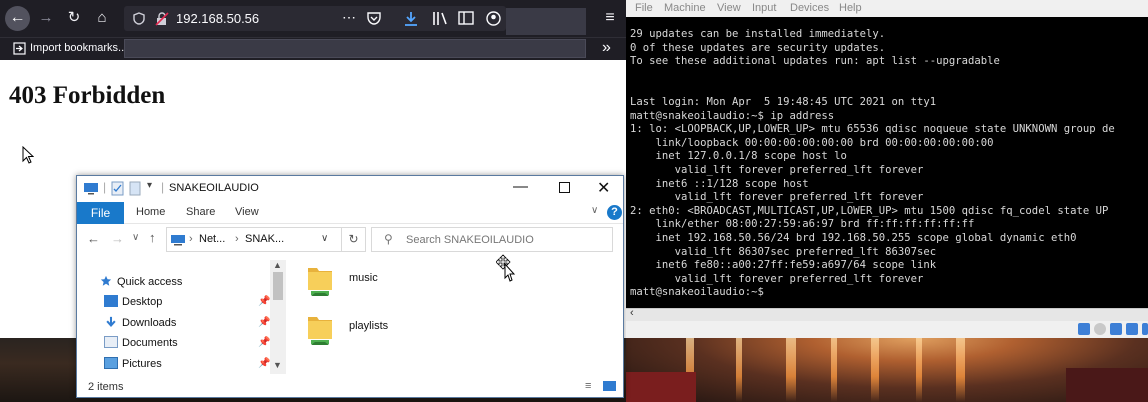 This screenshot has height=402, width=1148. I want to click on maximize-button, so click(564, 187).